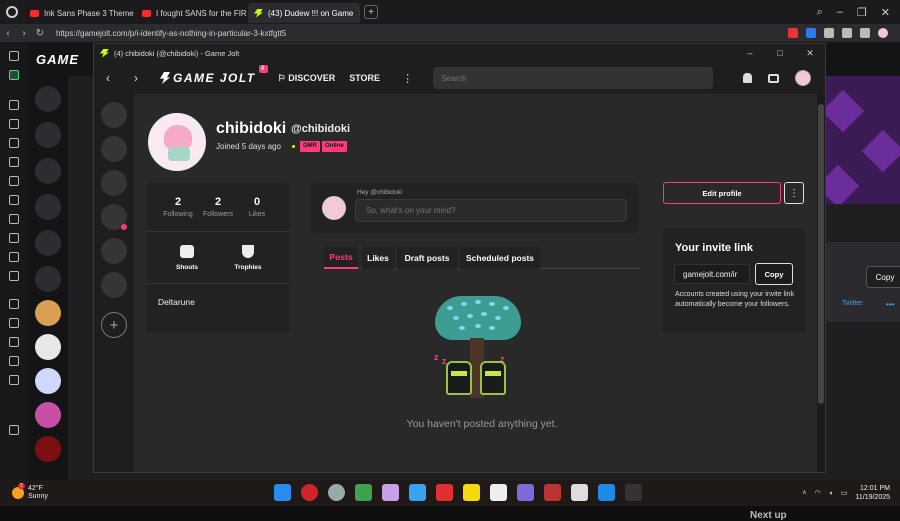 This screenshot has width=900, height=521. I want to click on tab-draft-posts: Draft posts, so click(427, 258).